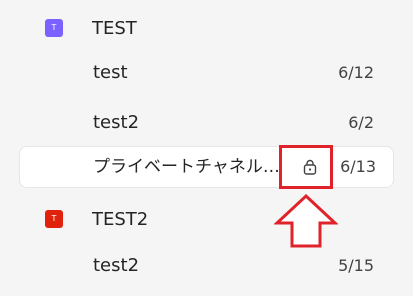  What do you see at coordinates (91, 28) in the screenshot?
I see `team-header-test: T TEST` at bounding box center [91, 28].